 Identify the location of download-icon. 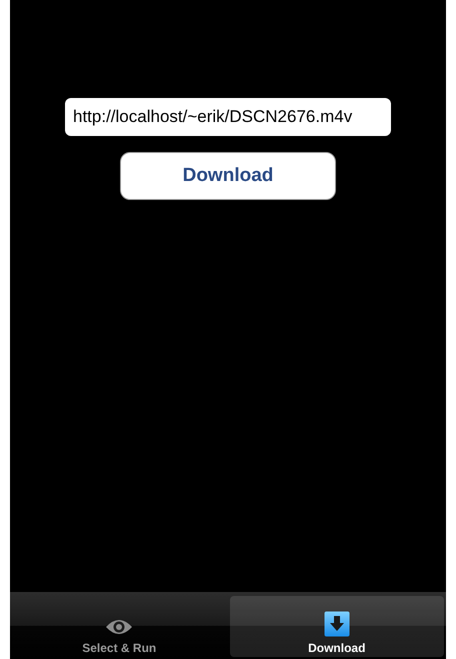
(337, 624).